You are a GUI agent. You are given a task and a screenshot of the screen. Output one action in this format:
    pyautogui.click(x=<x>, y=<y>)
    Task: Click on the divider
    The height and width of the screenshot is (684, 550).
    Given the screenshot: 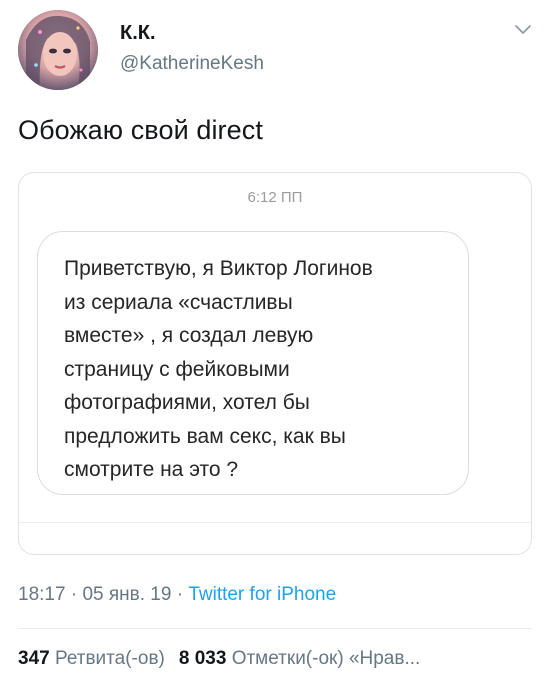 What is the action you would take?
    pyautogui.click(x=275, y=628)
    